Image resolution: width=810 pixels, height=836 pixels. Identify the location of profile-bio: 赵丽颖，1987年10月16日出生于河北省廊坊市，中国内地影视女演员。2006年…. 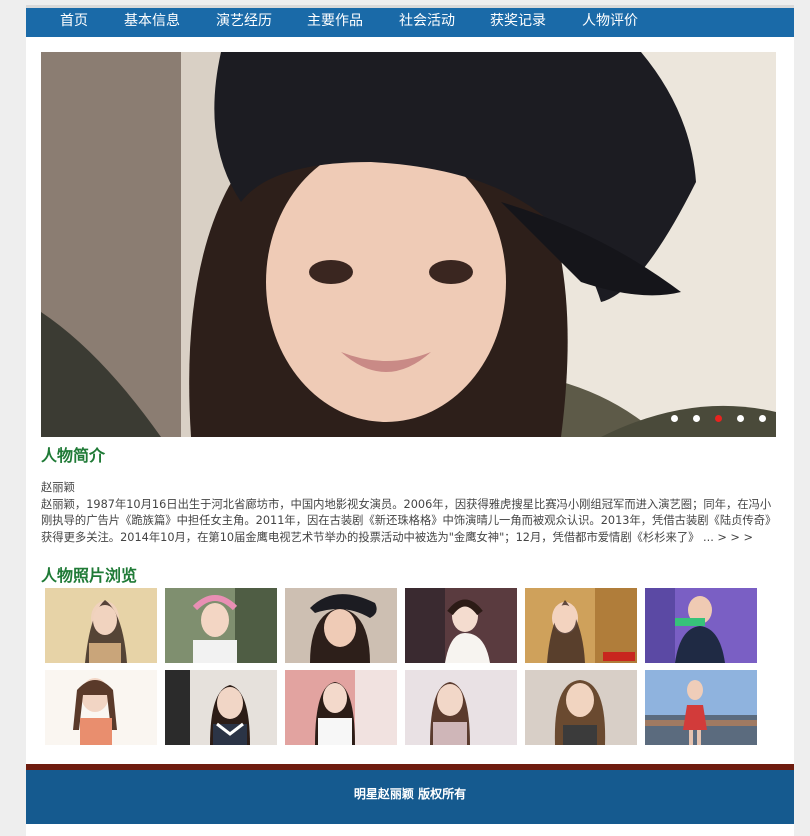
(407, 522).